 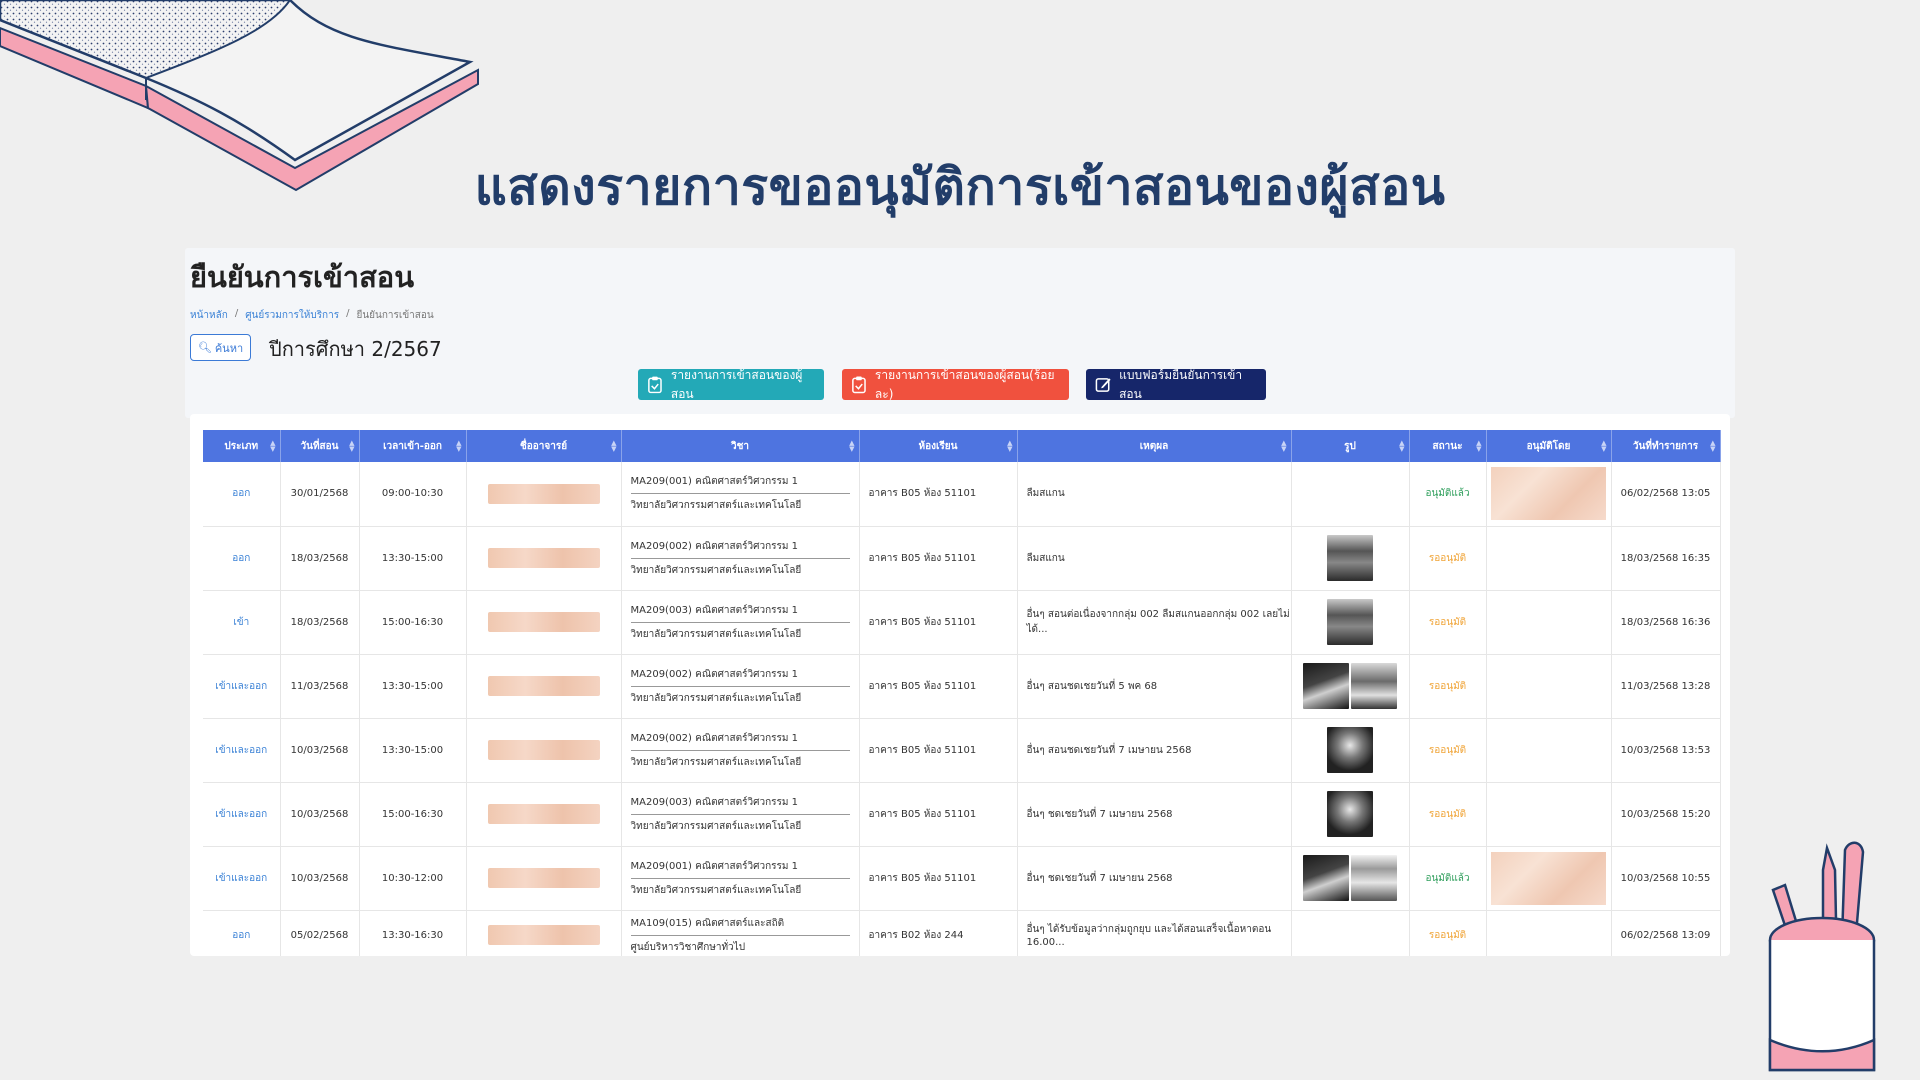 What do you see at coordinates (1549, 446) in the screenshot?
I see `column-header-approved-by: อนุมัติโดย ▲ ▼` at bounding box center [1549, 446].